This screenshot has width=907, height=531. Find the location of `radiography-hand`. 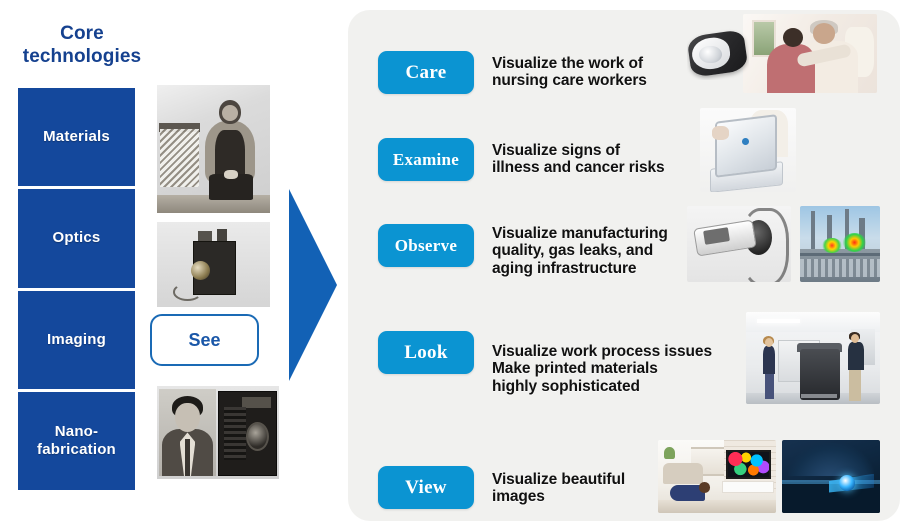

radiography-hand is located at coordinates (720, 133).